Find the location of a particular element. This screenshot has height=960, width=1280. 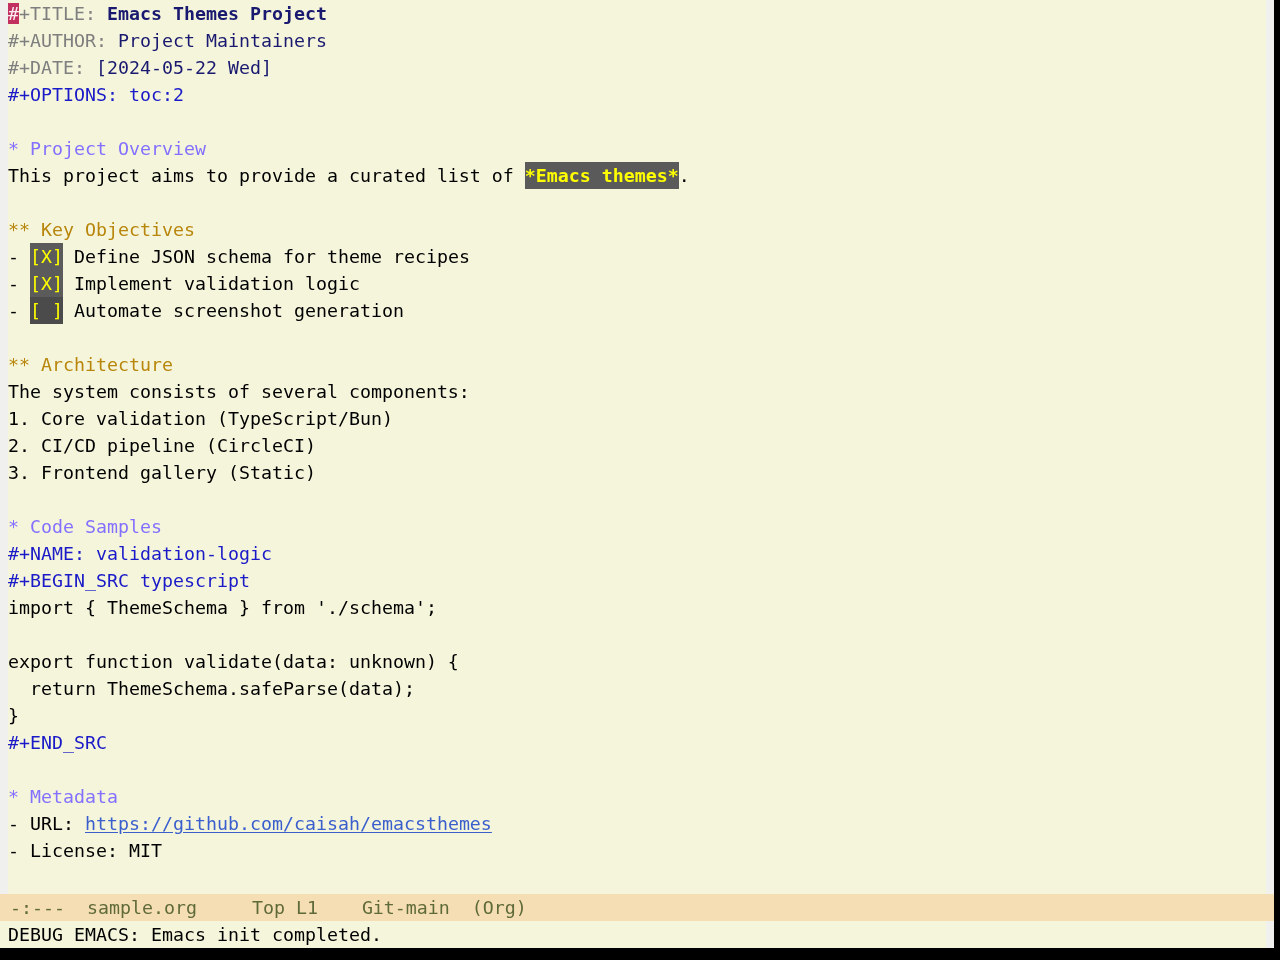

org-keyword-line: #+OPTIONS: toc:2 is located at coordinates (96, 94).